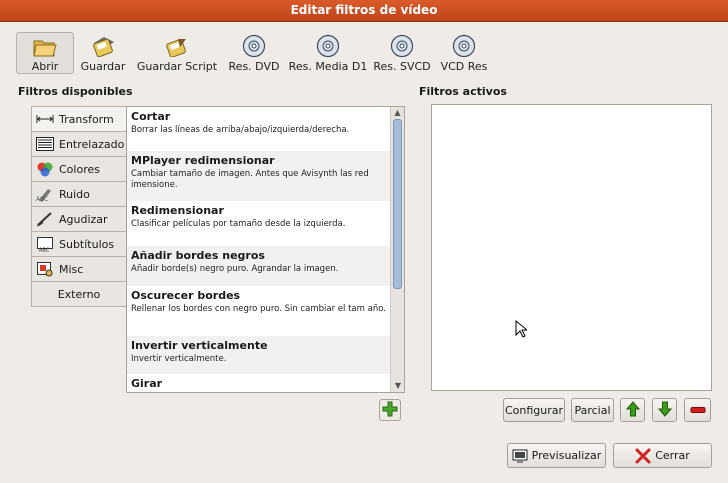  I want to click on filter-desc: Invertir verticalmente., so click(179, 359).